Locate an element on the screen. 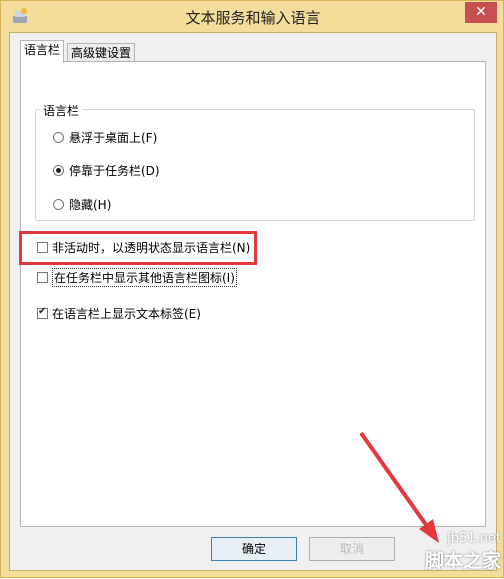 Image resolution: width=504 pixels, height=579 pixels. tab-language-bar: 语言栏 is located at coordinates (42, 51).